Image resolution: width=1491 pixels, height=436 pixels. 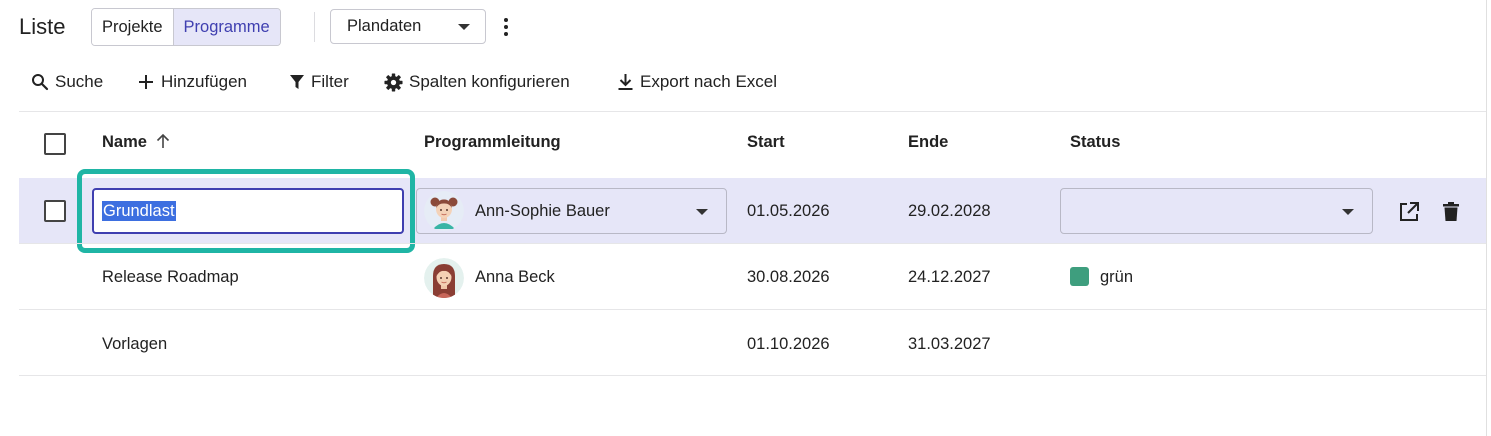 What do you see at coordinates (949, 211) in the screenshot?
I see `row-end-date: 29.02.2028` at bounding box center [949, 211].